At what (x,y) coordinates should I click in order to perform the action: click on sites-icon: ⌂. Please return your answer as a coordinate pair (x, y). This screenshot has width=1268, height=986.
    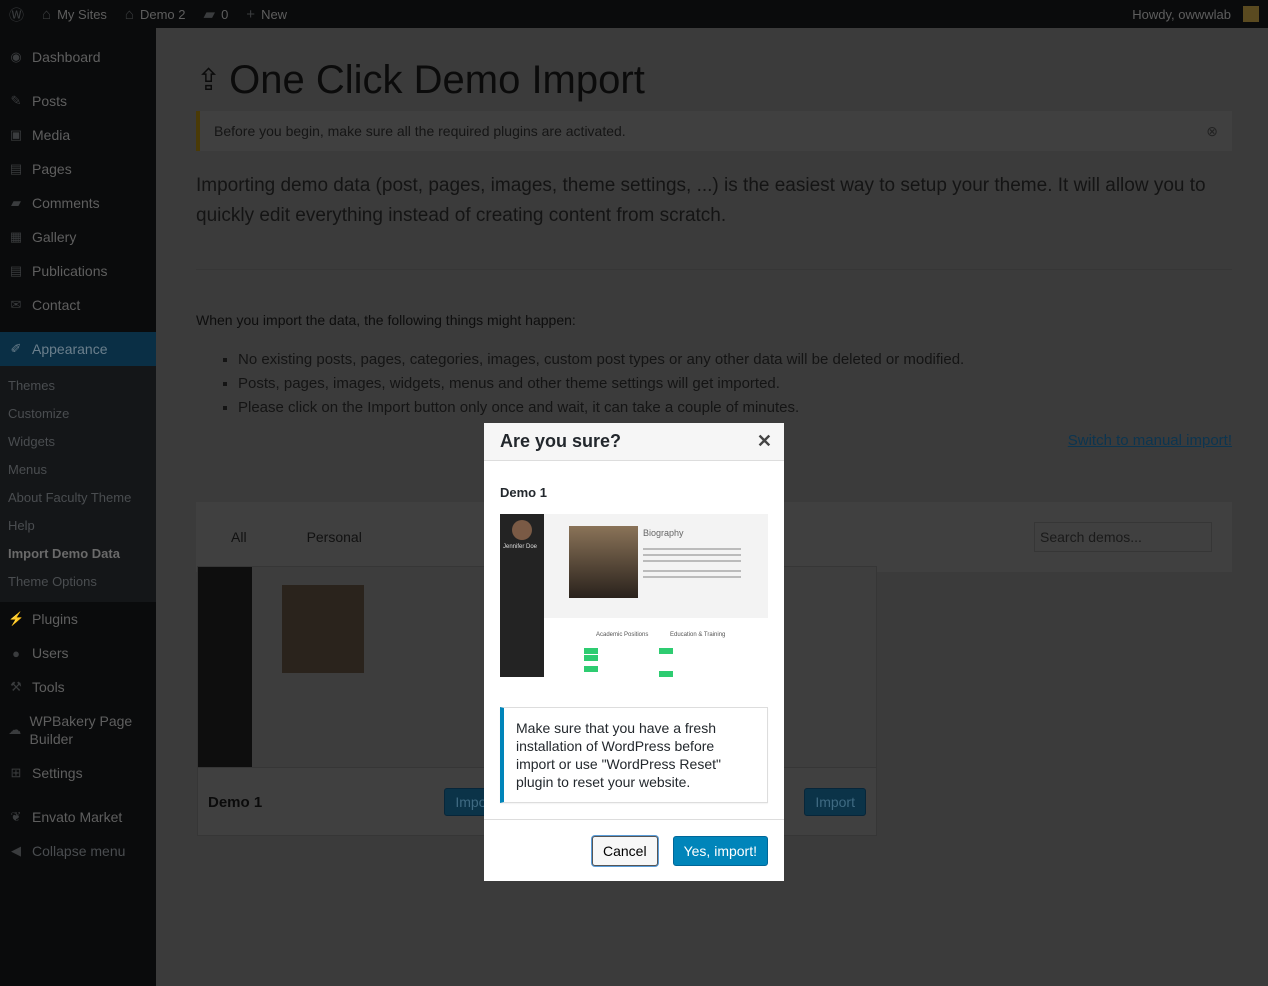
    Looking at the image, I should click on (47, 14).